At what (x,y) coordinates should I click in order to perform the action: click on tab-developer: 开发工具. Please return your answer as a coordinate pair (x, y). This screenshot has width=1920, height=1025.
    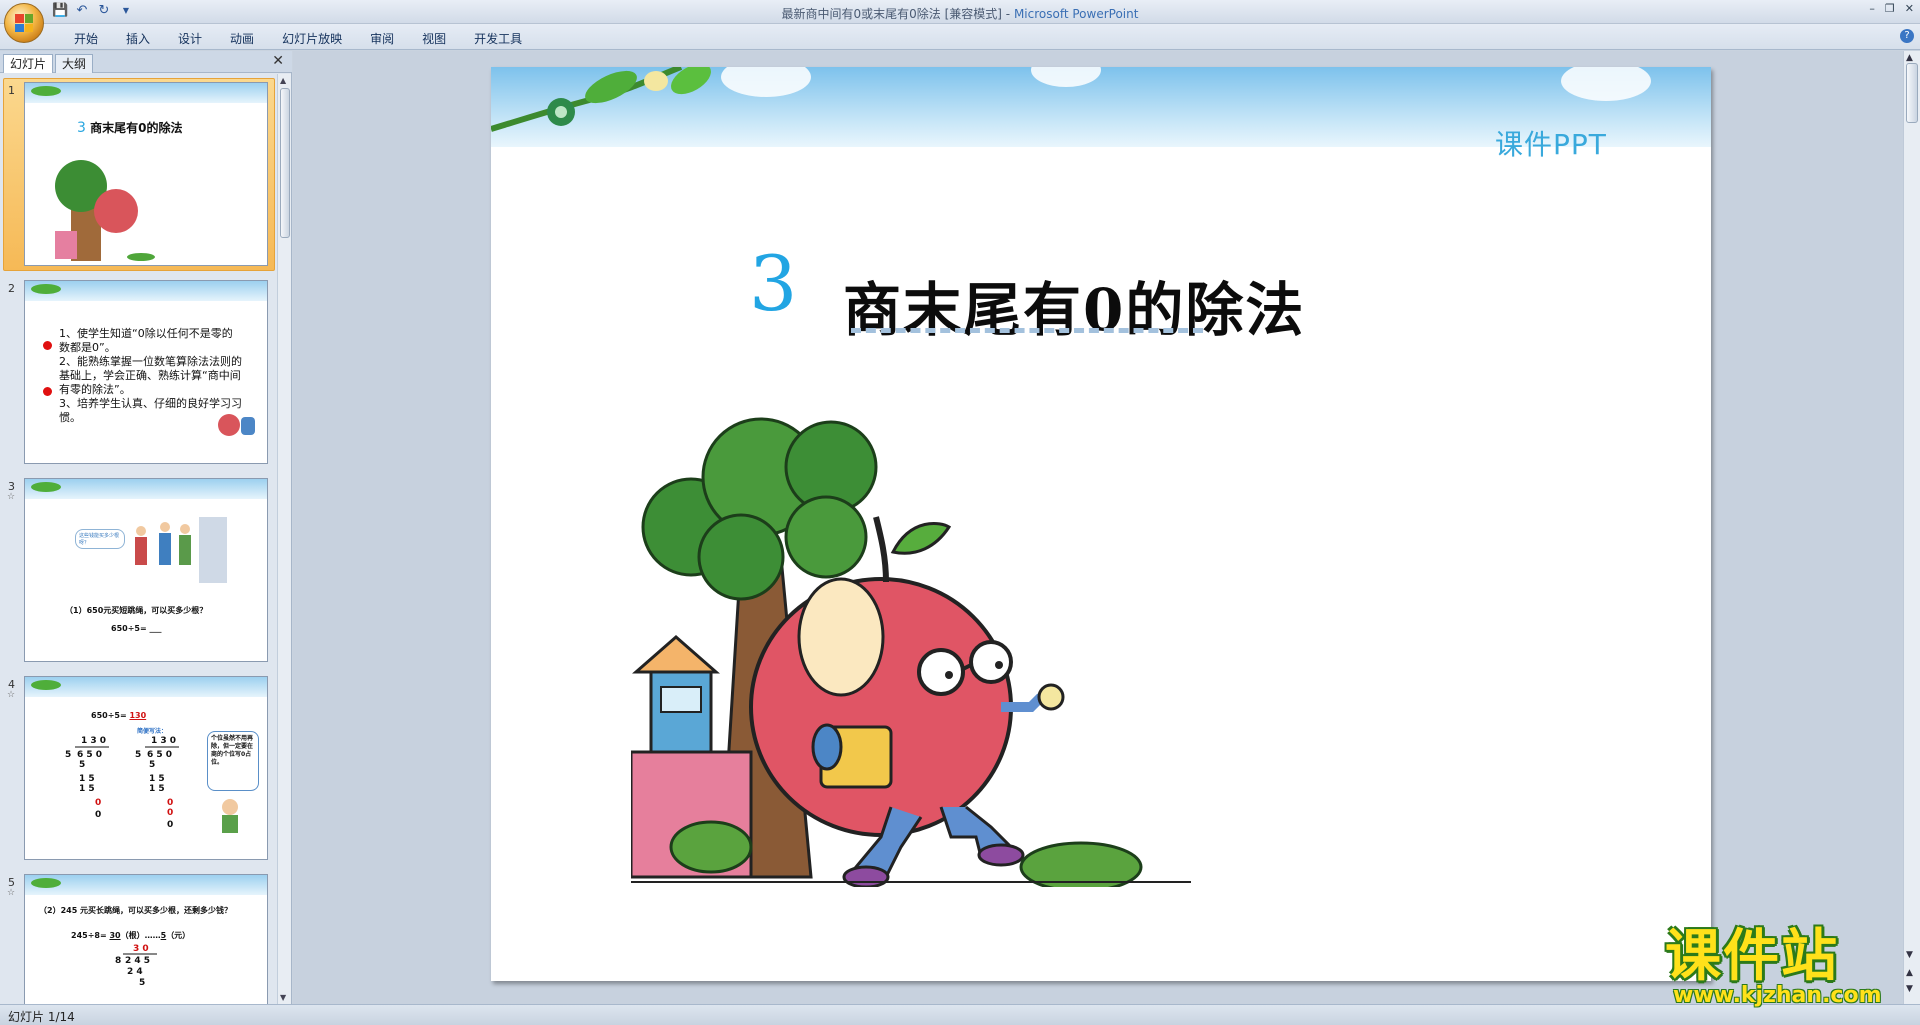
    Looking at the image, I should click on (498, 39).